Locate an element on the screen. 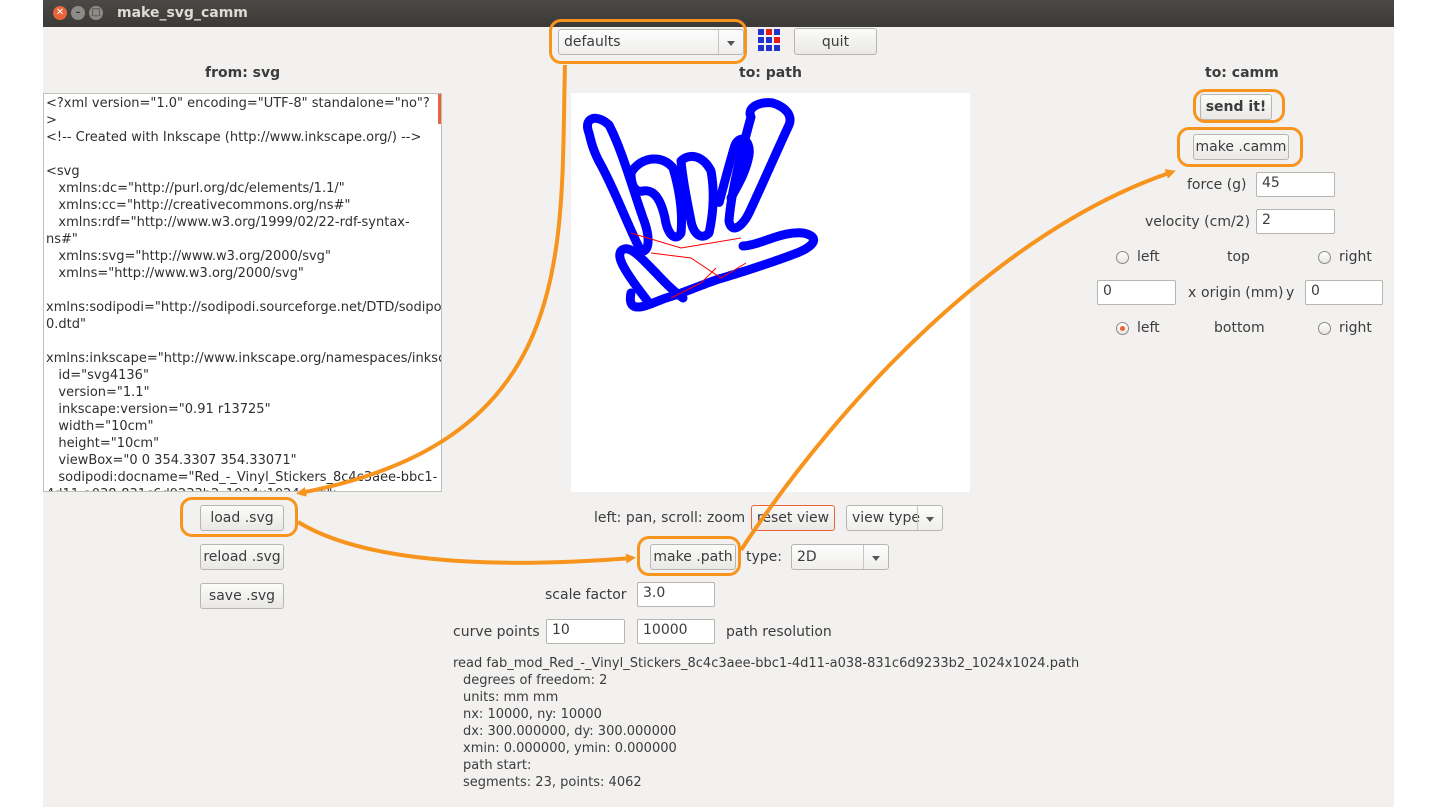 The width and height of the screenshot is (1436, 807). arrow-preset-to-load is located at coordinates (431, 280).